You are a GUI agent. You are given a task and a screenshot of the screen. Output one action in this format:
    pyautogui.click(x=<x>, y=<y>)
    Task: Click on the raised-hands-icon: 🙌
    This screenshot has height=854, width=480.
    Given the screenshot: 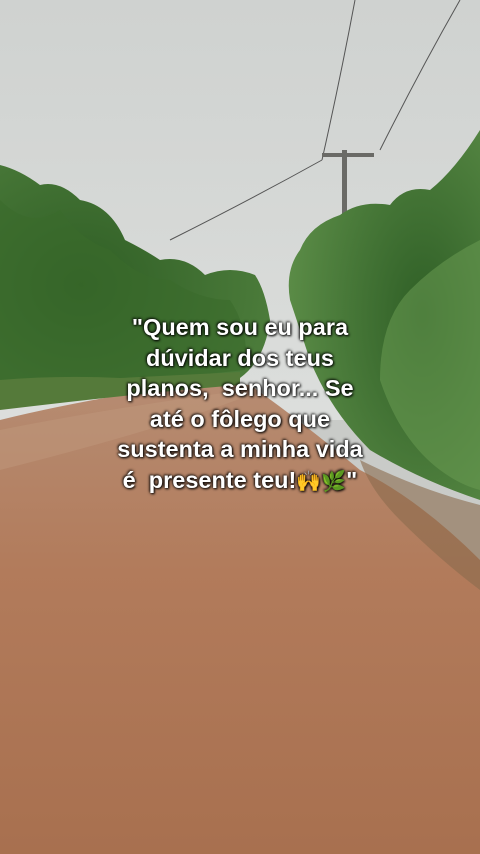 What is the action you would take?
    pyautogui.click(x=309, y=480)
    